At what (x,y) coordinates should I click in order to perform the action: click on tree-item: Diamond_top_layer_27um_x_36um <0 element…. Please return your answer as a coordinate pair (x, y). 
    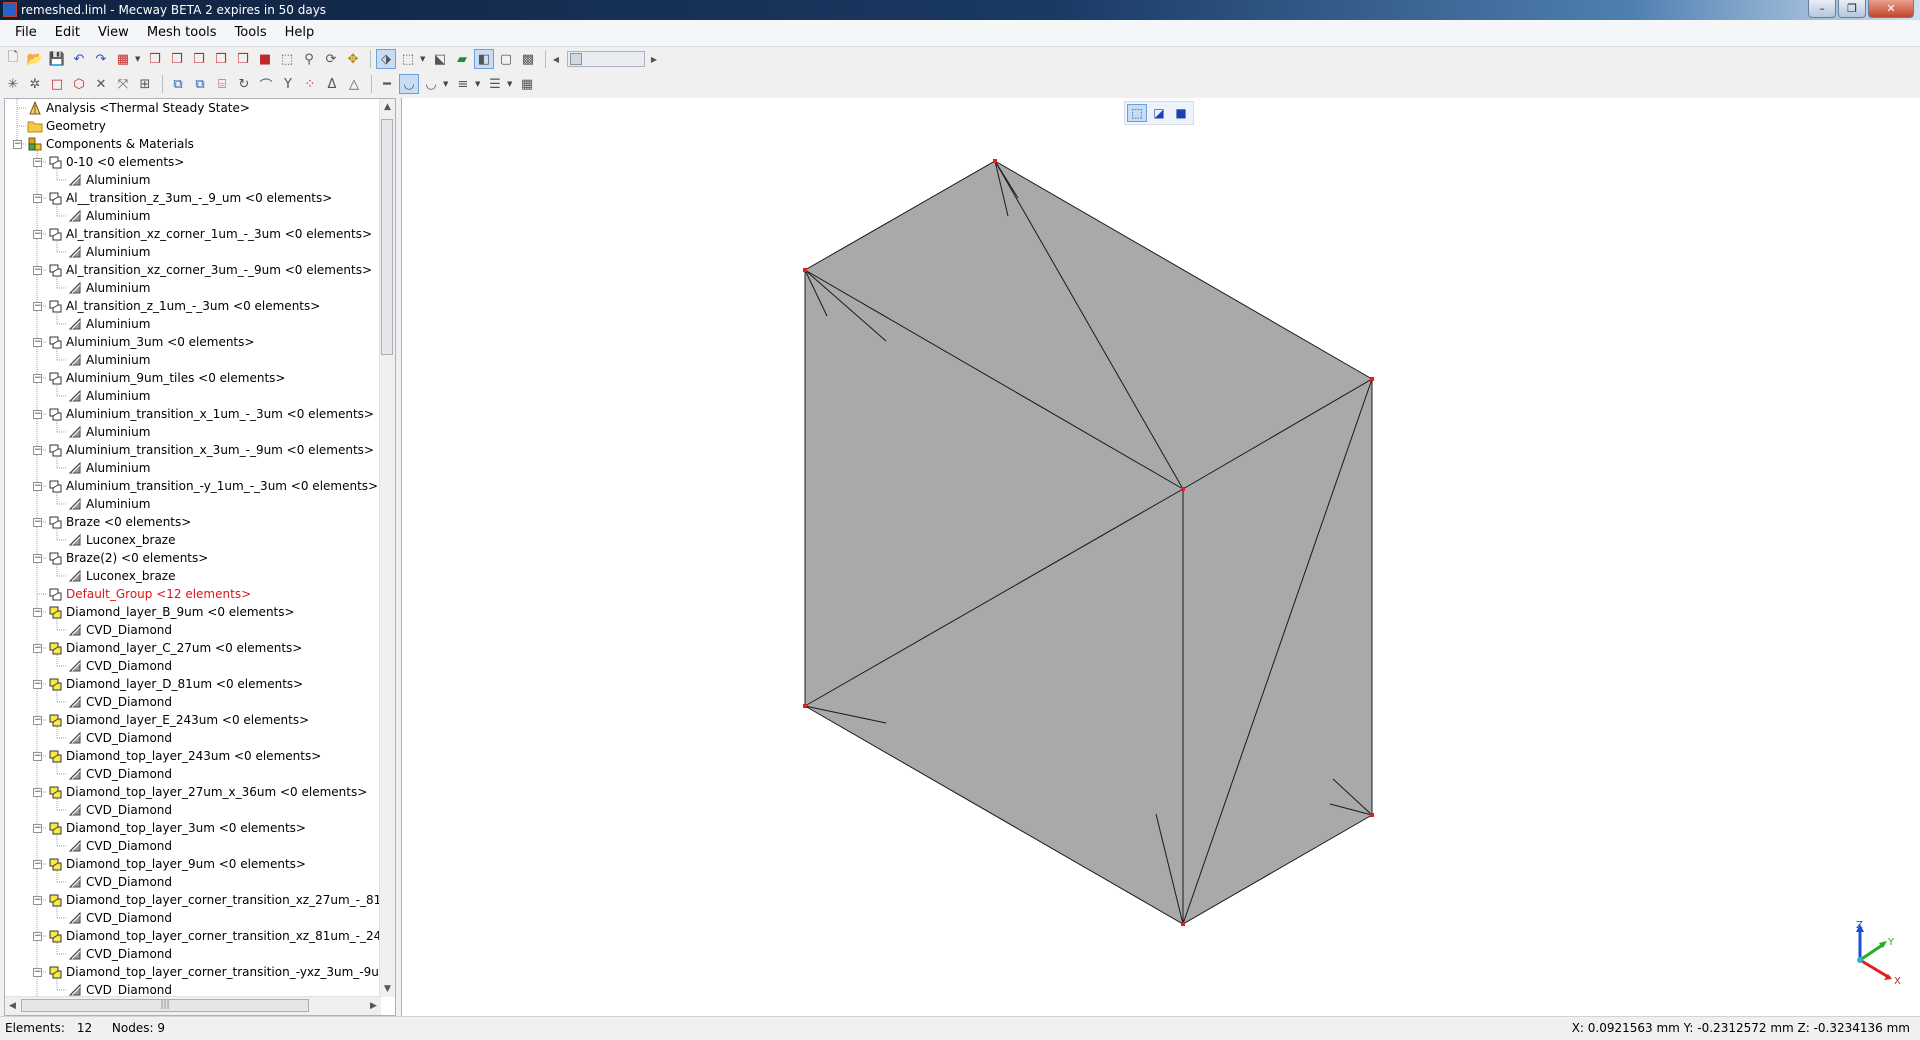
    Looking at the image, I should click on (207, 792).